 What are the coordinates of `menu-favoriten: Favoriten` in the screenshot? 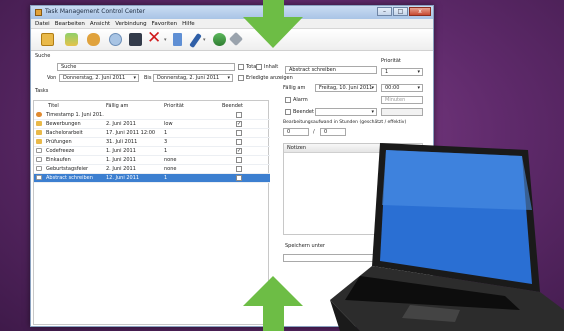 It's located at (164, 23).